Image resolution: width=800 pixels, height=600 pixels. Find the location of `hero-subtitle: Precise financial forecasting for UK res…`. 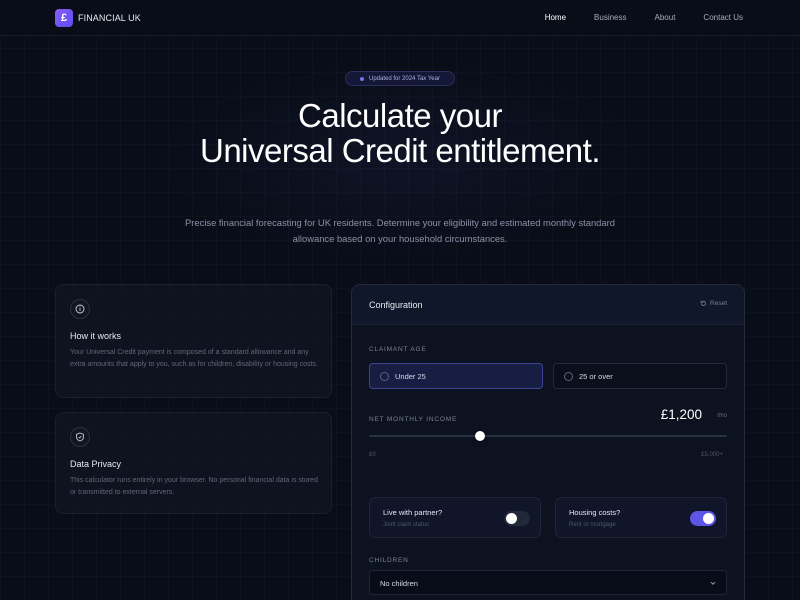

hero-subtitle: Precise financial forecasting for UK res… is located at coordinates (400, 230).